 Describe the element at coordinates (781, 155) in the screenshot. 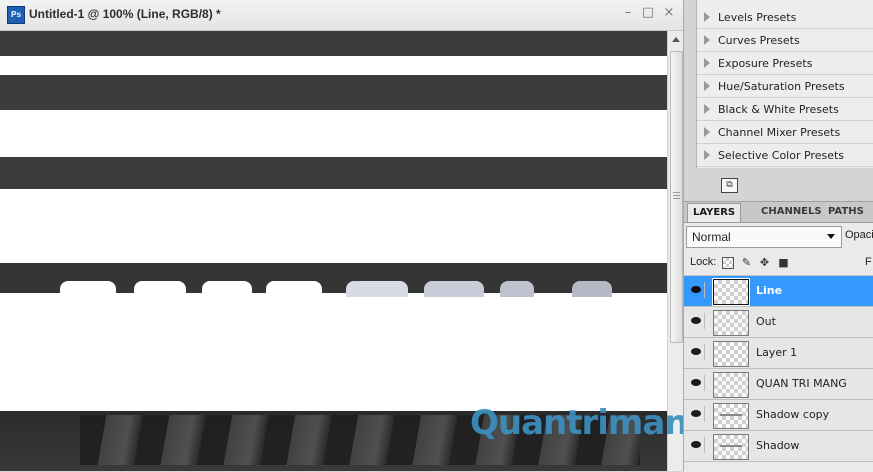

I see `preset-label: Selective Color Presets` at that location.